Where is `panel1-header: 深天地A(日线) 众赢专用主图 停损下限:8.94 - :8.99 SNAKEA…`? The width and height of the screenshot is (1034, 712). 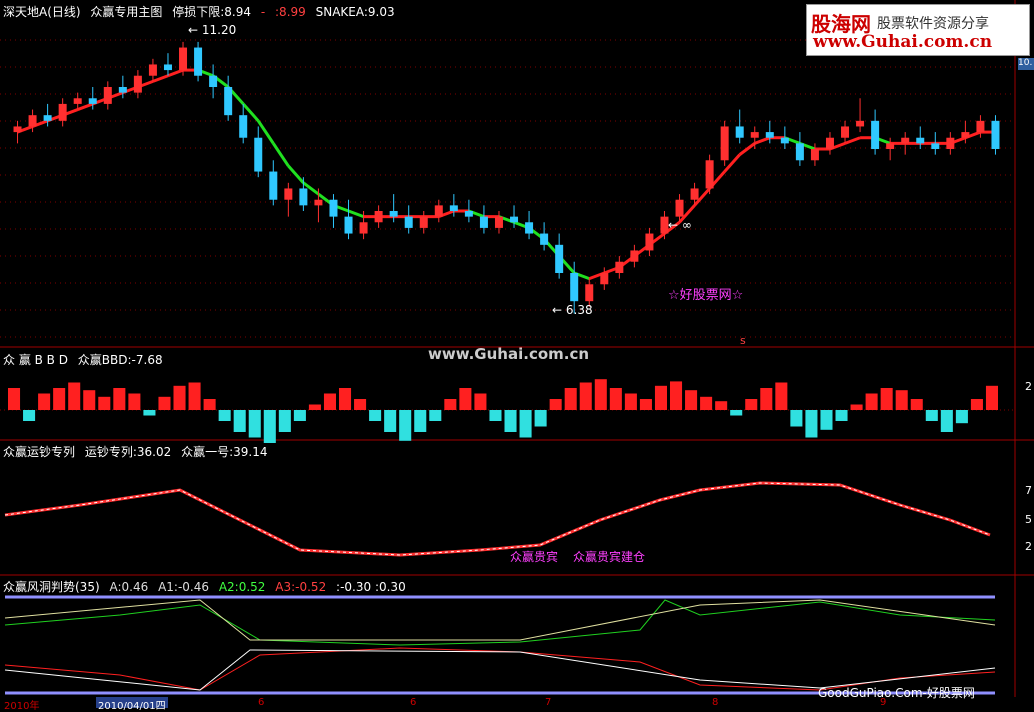 panel1-header: 深天地A(日线) 众赢专用主图 停损下限:8.94 - :8.99 SNAKEA… is located at coordinates (202, 11).